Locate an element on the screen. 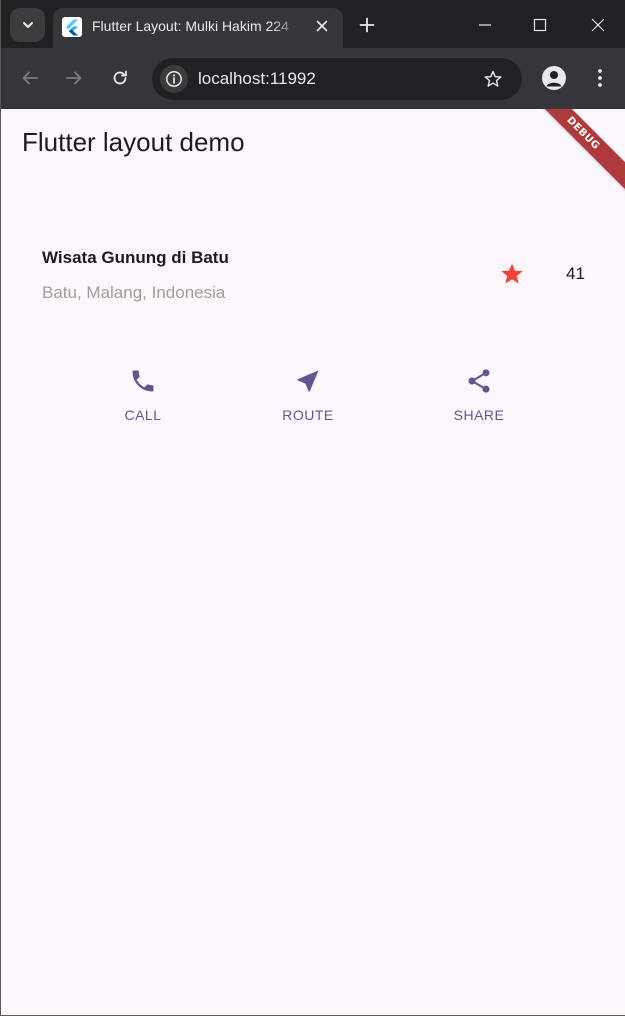 The image size is (625, 1016). maximize-button is located at coordinates (540, 25).